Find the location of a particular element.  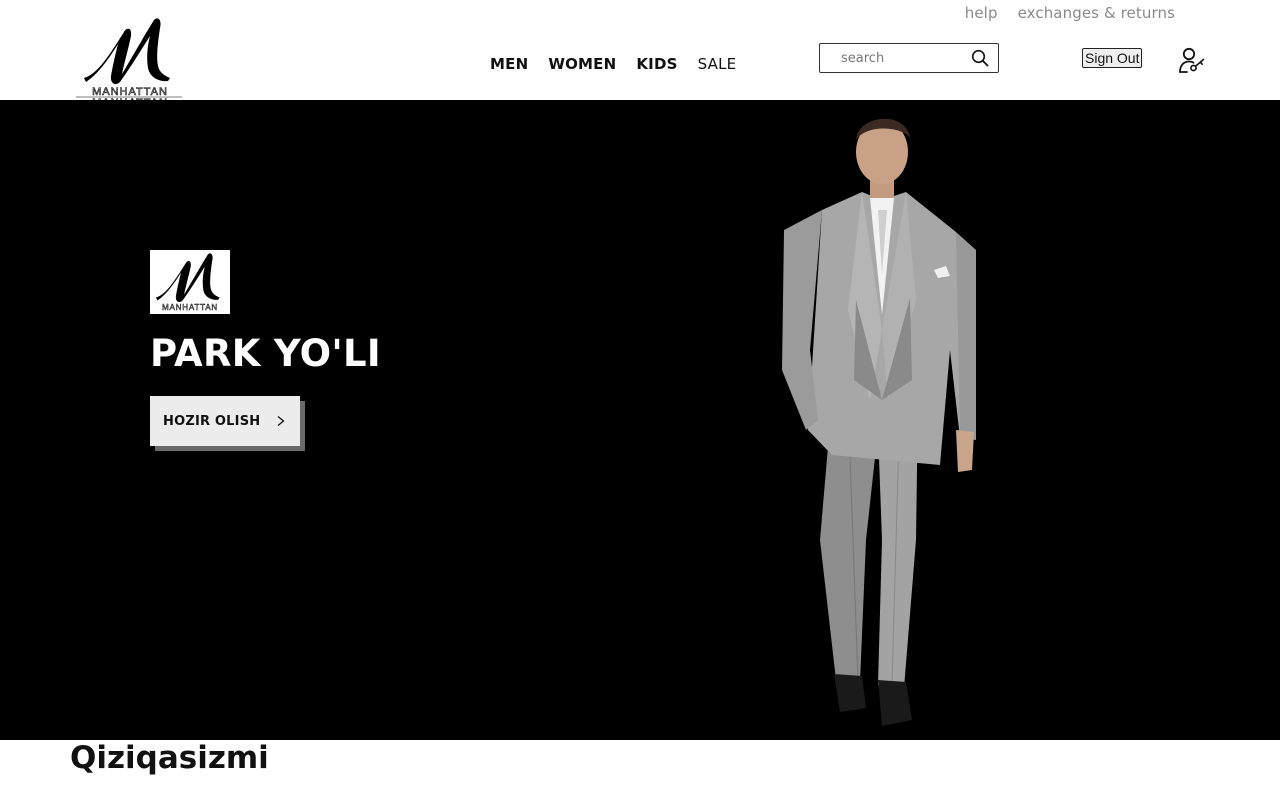

main-navigation: MEN WOMEN KIDS SALE is located at coordinates (613, 64).